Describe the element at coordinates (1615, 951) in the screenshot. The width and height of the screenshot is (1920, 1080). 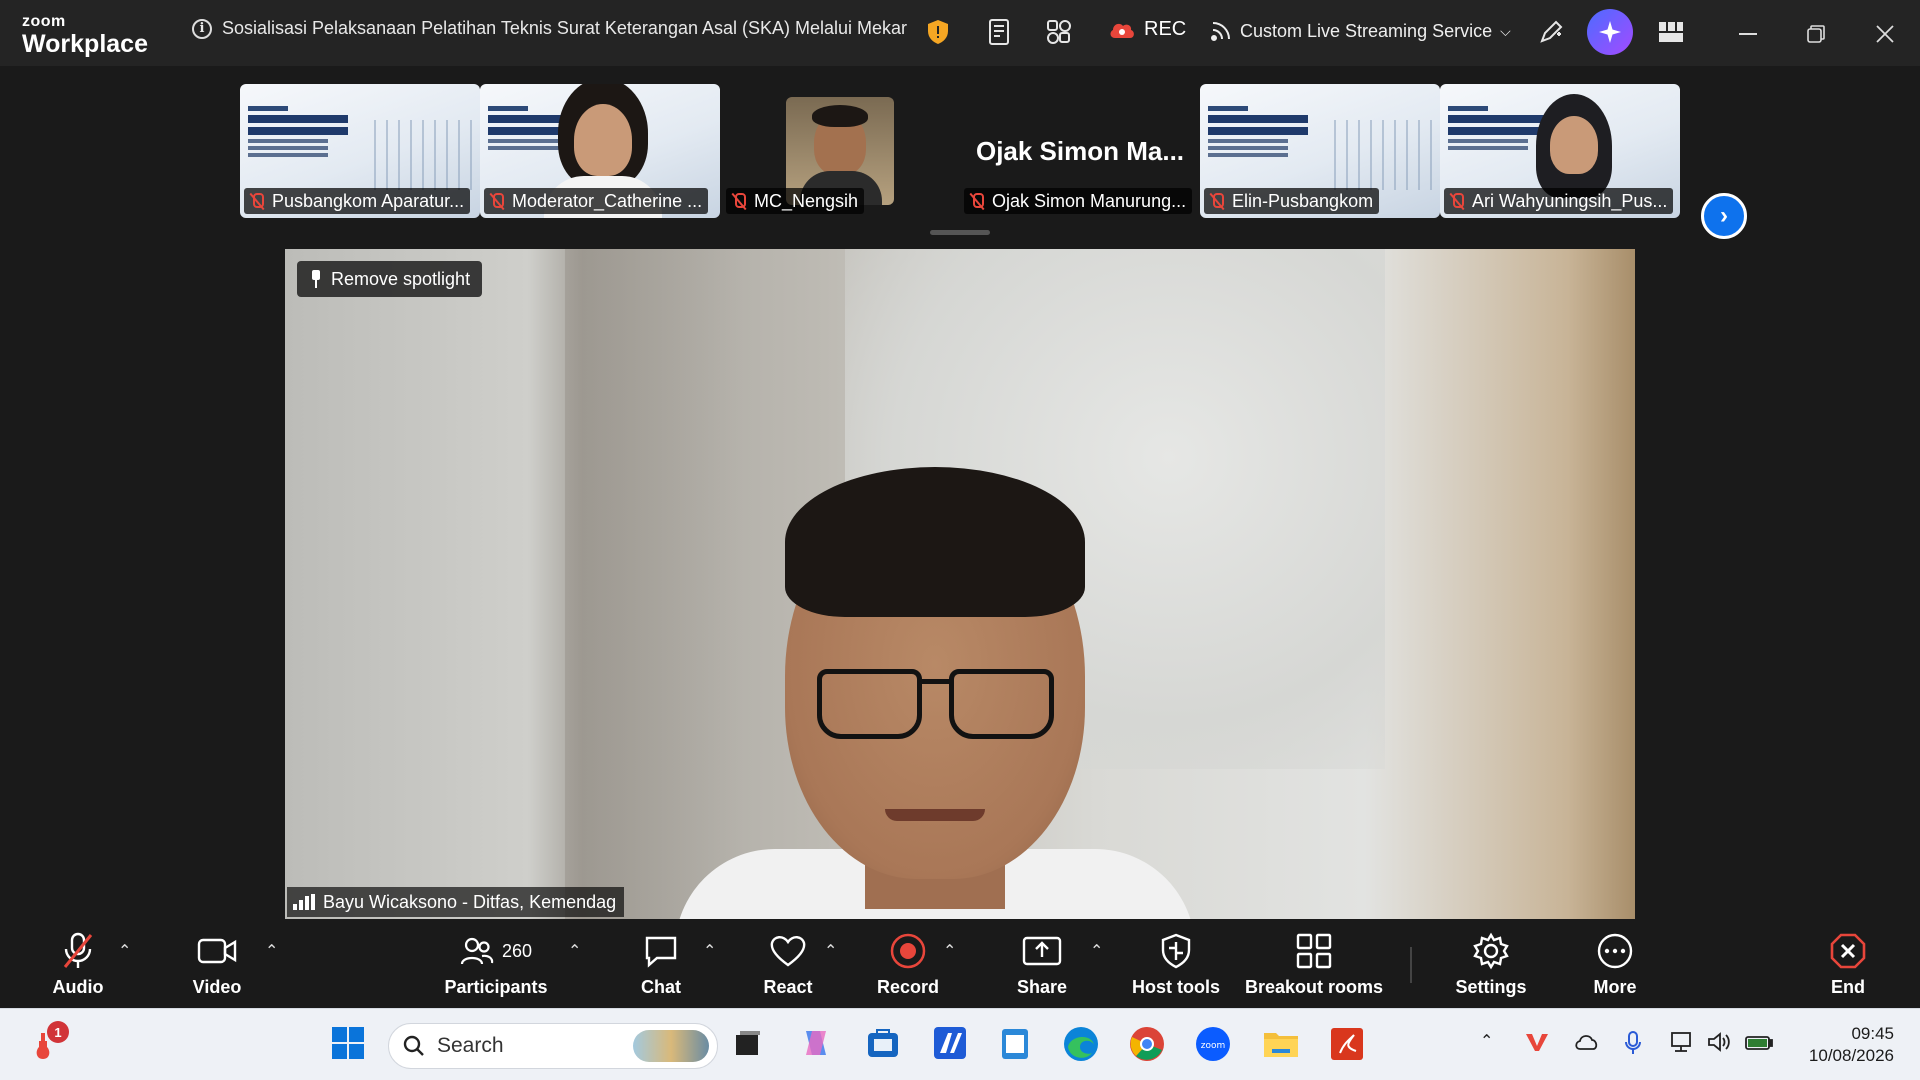
I see `more-dots-icon` at that location.